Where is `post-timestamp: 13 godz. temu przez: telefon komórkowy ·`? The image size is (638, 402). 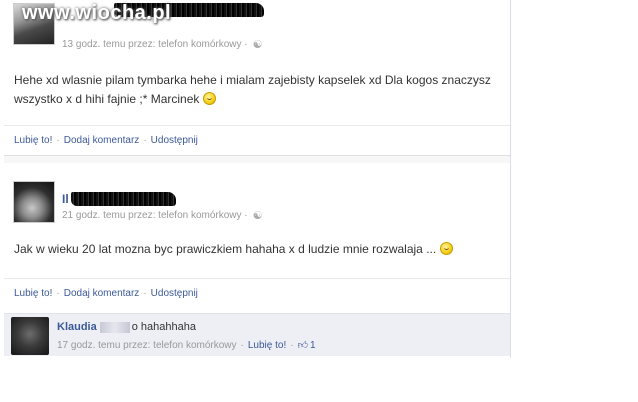
post-timestamp: 13 godz. temu przez: telefon komórkowy · is located at coordinates (155, 44).